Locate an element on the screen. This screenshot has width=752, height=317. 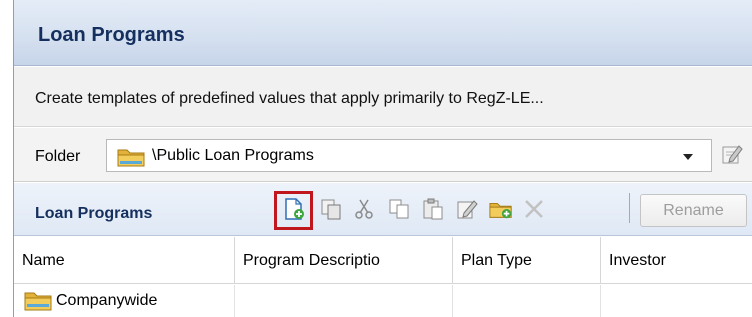
cell-name: Companywide is located at coordinates (124, 301).